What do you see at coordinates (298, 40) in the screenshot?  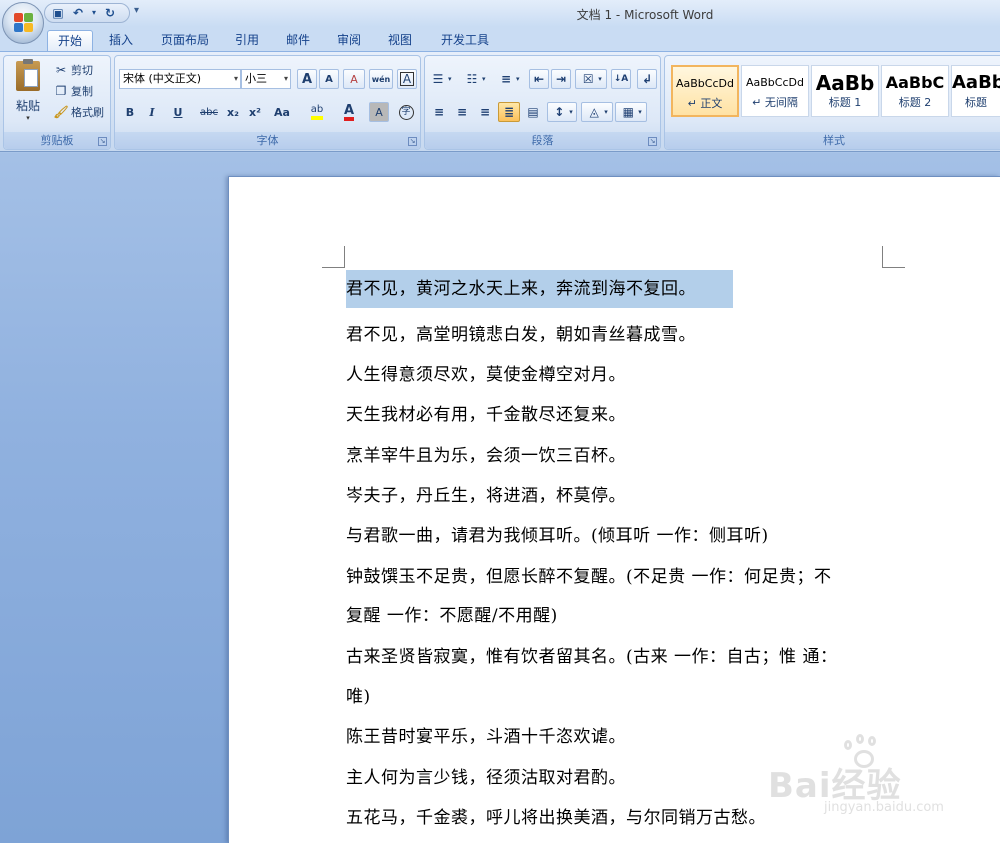 I see `tab-mailings: 邮件` at bounding box center [298, 40].